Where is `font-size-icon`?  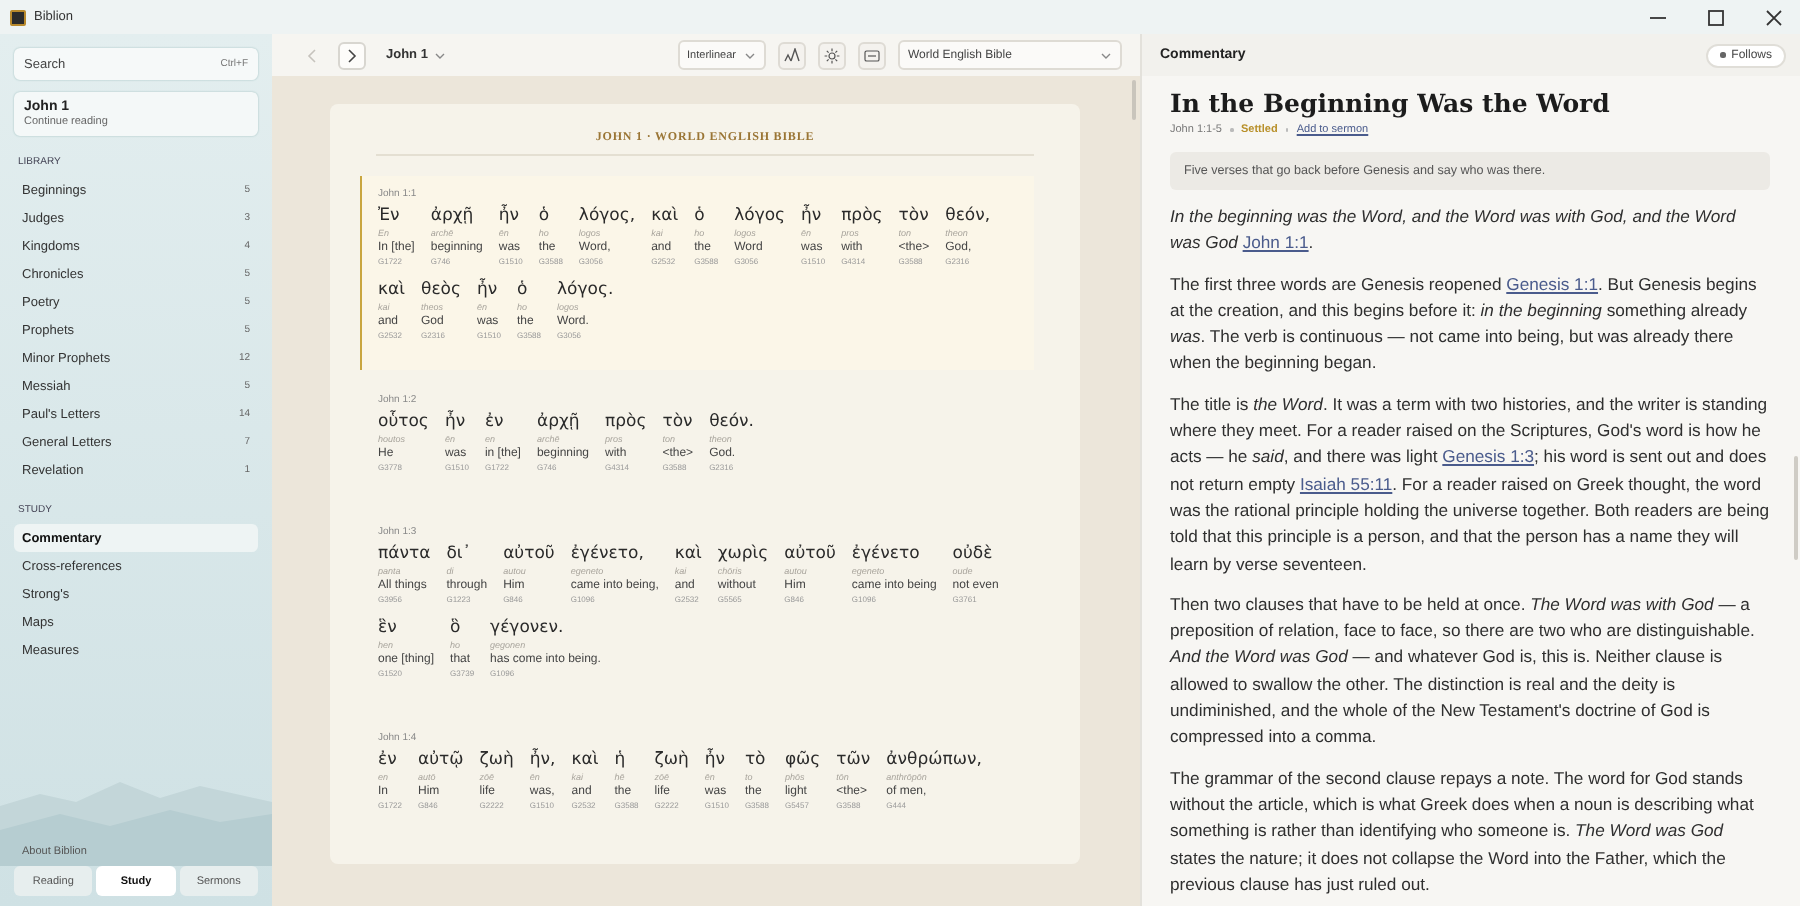
font-size-icon is located at coordinates (792, 55).